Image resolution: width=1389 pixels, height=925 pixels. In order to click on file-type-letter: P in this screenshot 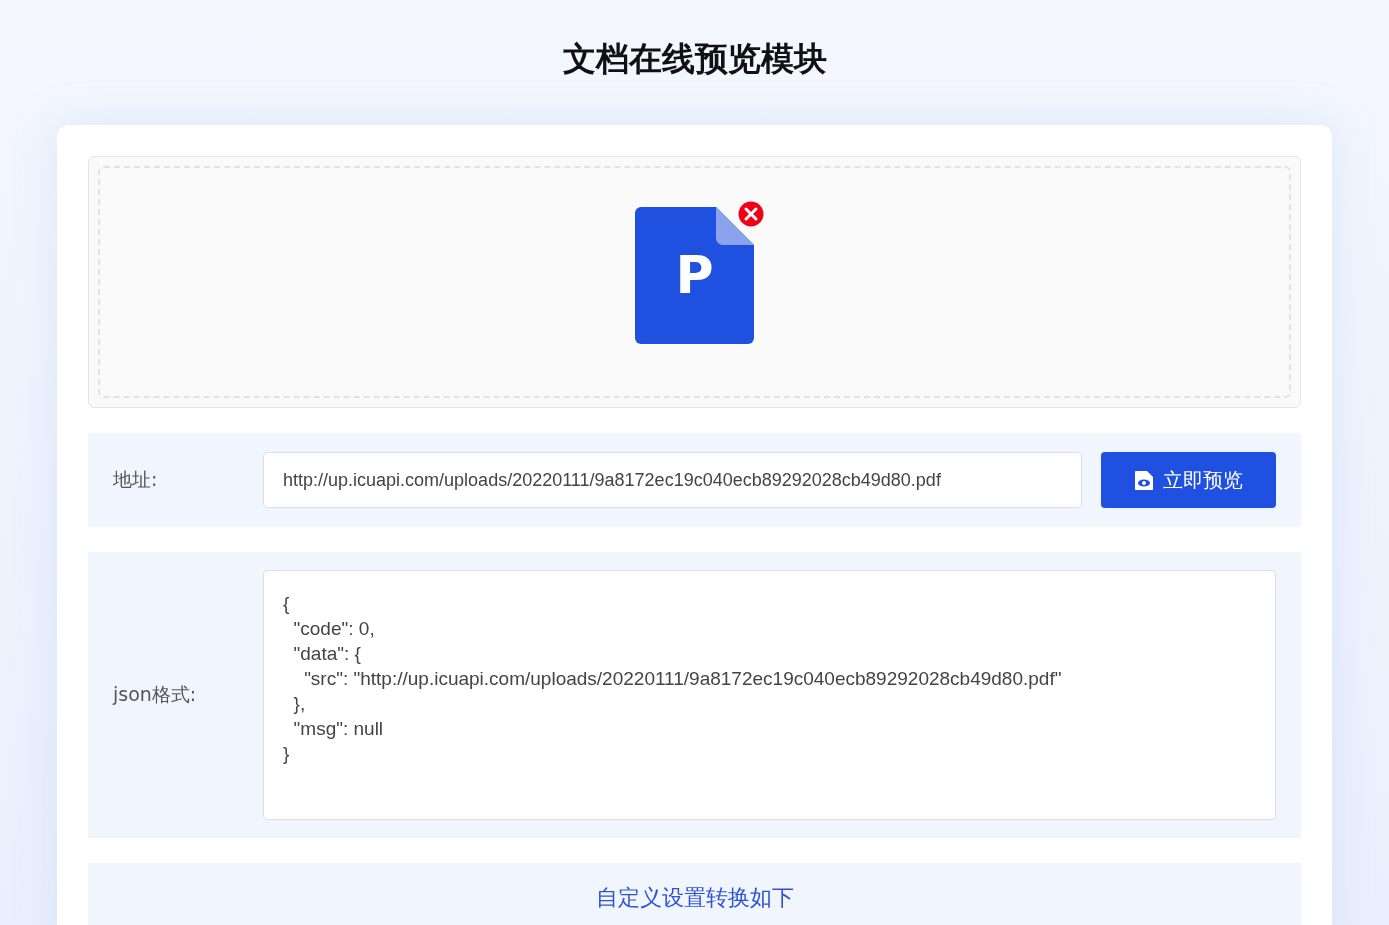, I will do `click(694, 274)`.